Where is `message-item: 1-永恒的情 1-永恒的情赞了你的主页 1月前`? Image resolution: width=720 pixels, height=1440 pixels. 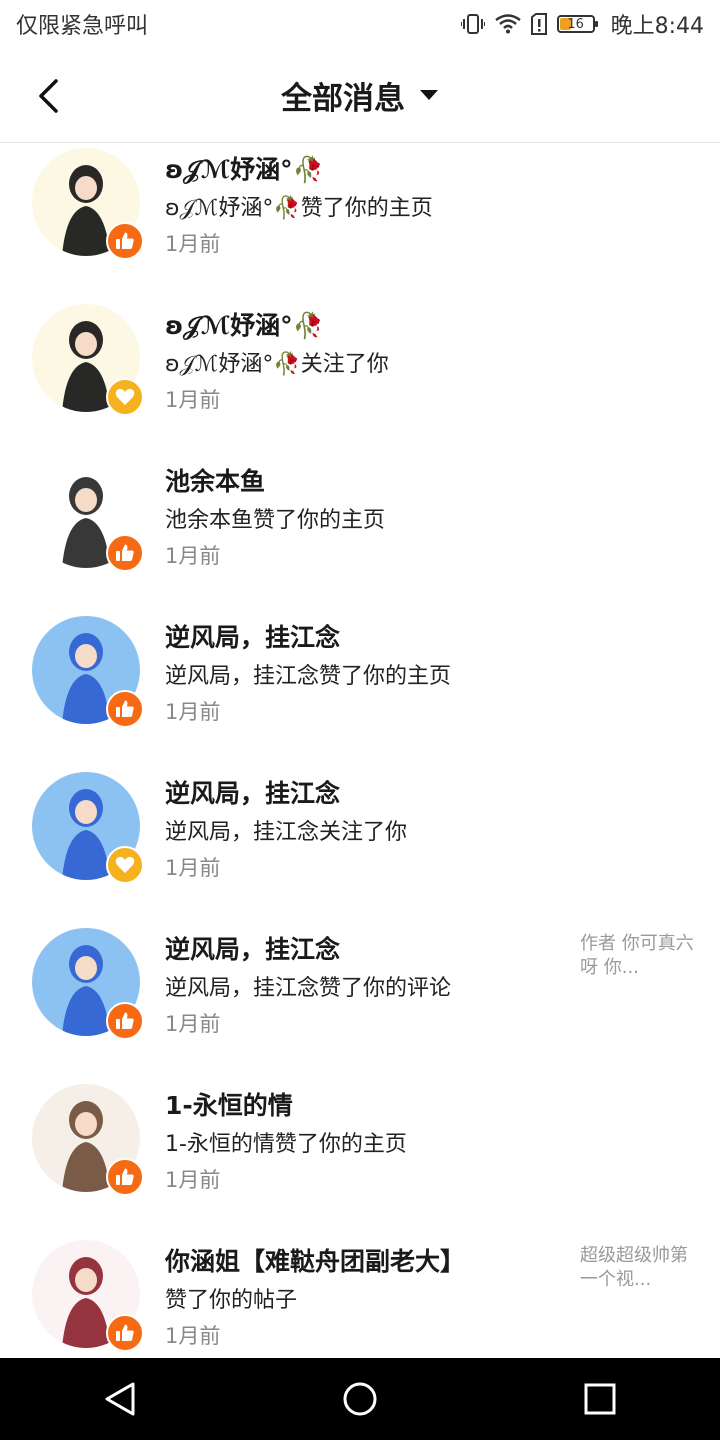
message-item: 1-永恒的情 1-永恒的情赞了你的主页 1月前 is located at coordinates (360, 1150).